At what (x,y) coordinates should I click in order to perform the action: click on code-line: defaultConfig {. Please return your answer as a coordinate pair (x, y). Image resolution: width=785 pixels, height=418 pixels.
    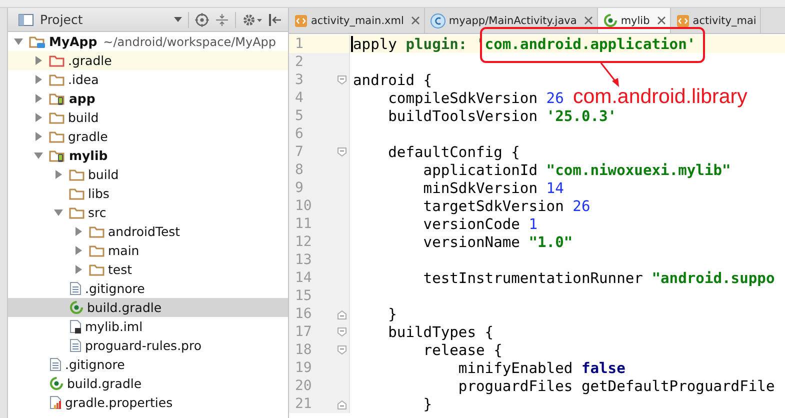
    Looking at the image, I should click on (453, 152).